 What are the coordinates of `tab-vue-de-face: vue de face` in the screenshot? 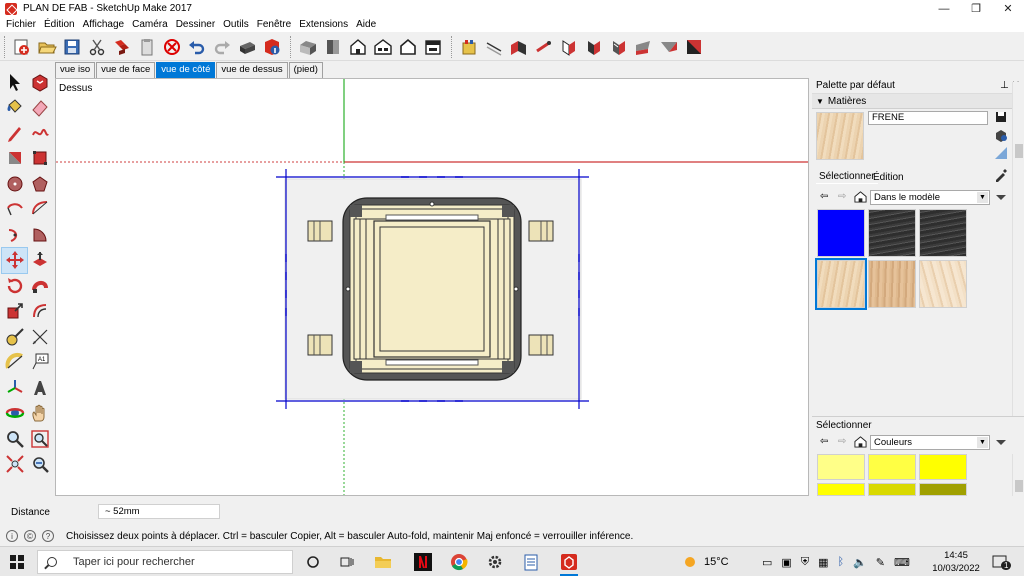 It's located at (126, 70).